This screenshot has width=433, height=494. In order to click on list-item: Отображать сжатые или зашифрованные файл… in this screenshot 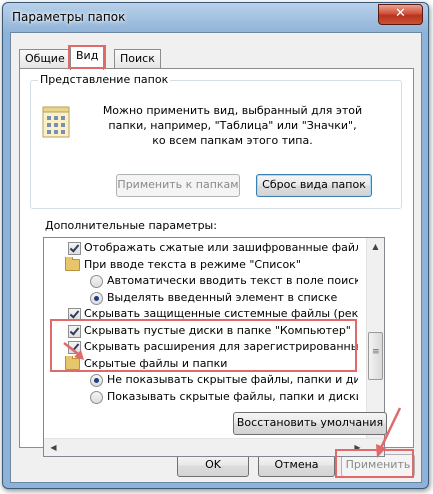, I will do `click(201, 248)`.